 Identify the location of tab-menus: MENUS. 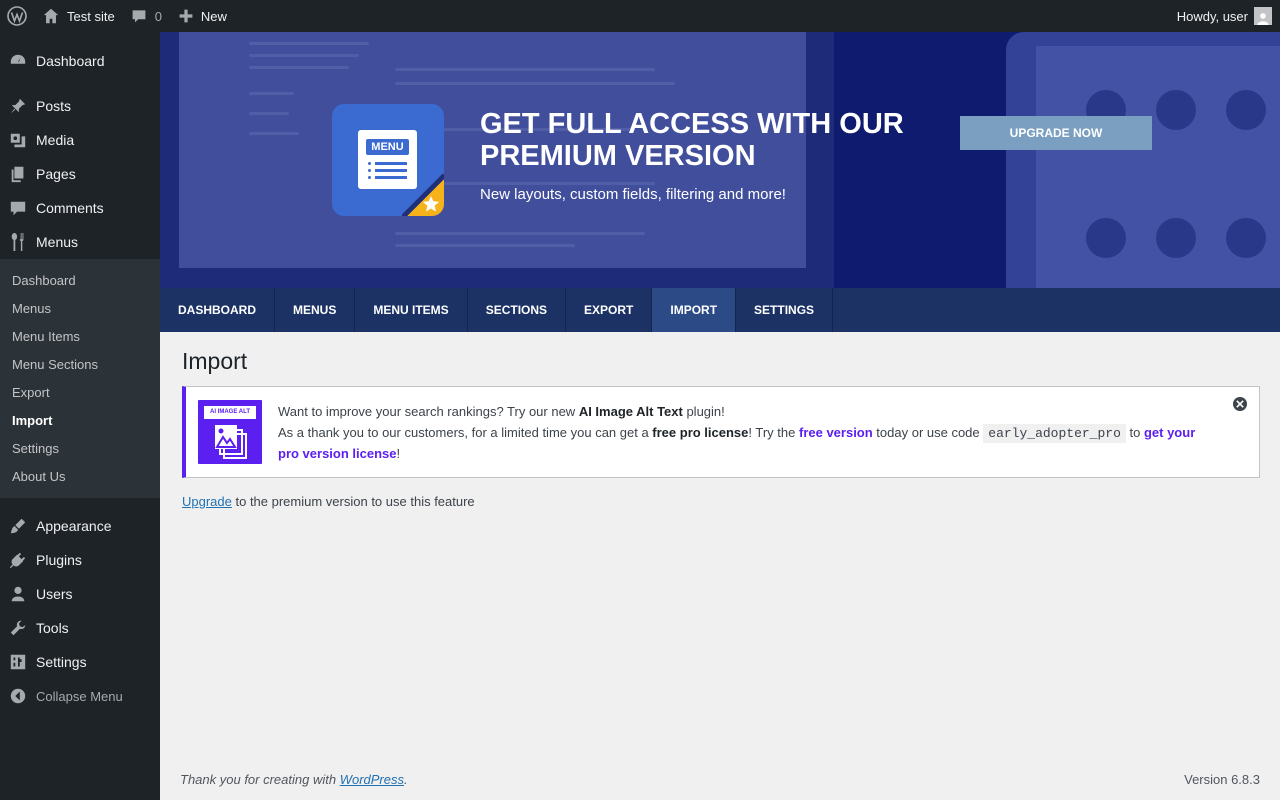
(315, 310).